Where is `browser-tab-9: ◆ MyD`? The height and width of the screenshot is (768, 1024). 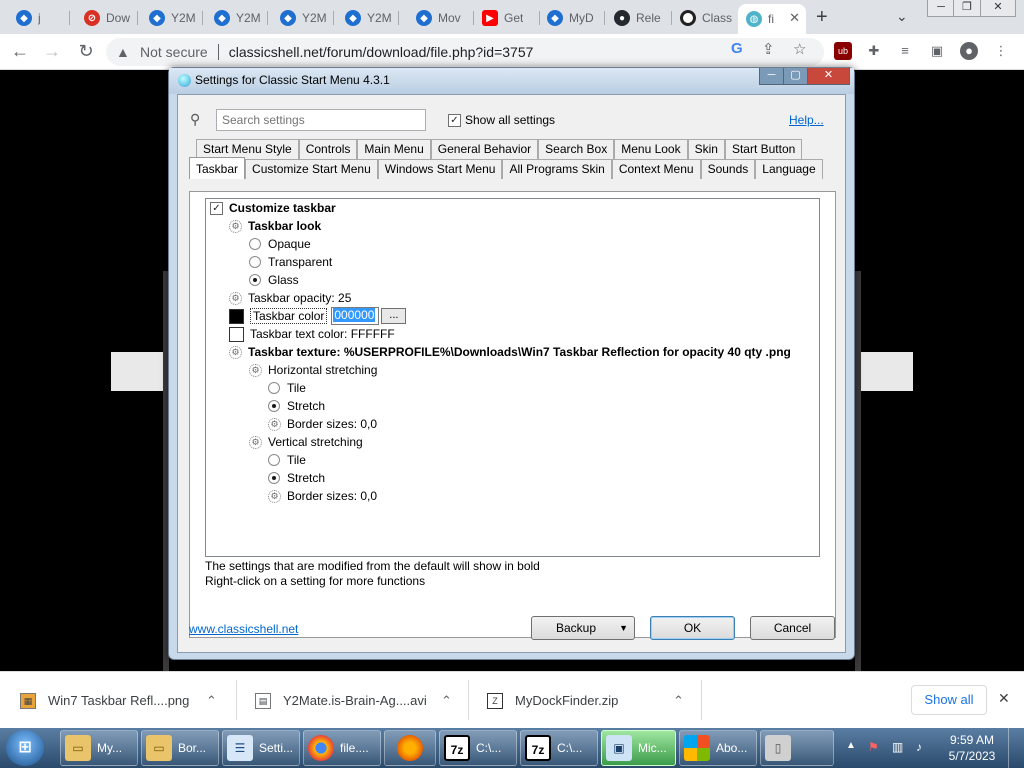
browser-tab-9: ◆ MyD is located at coordinates (572, 18).